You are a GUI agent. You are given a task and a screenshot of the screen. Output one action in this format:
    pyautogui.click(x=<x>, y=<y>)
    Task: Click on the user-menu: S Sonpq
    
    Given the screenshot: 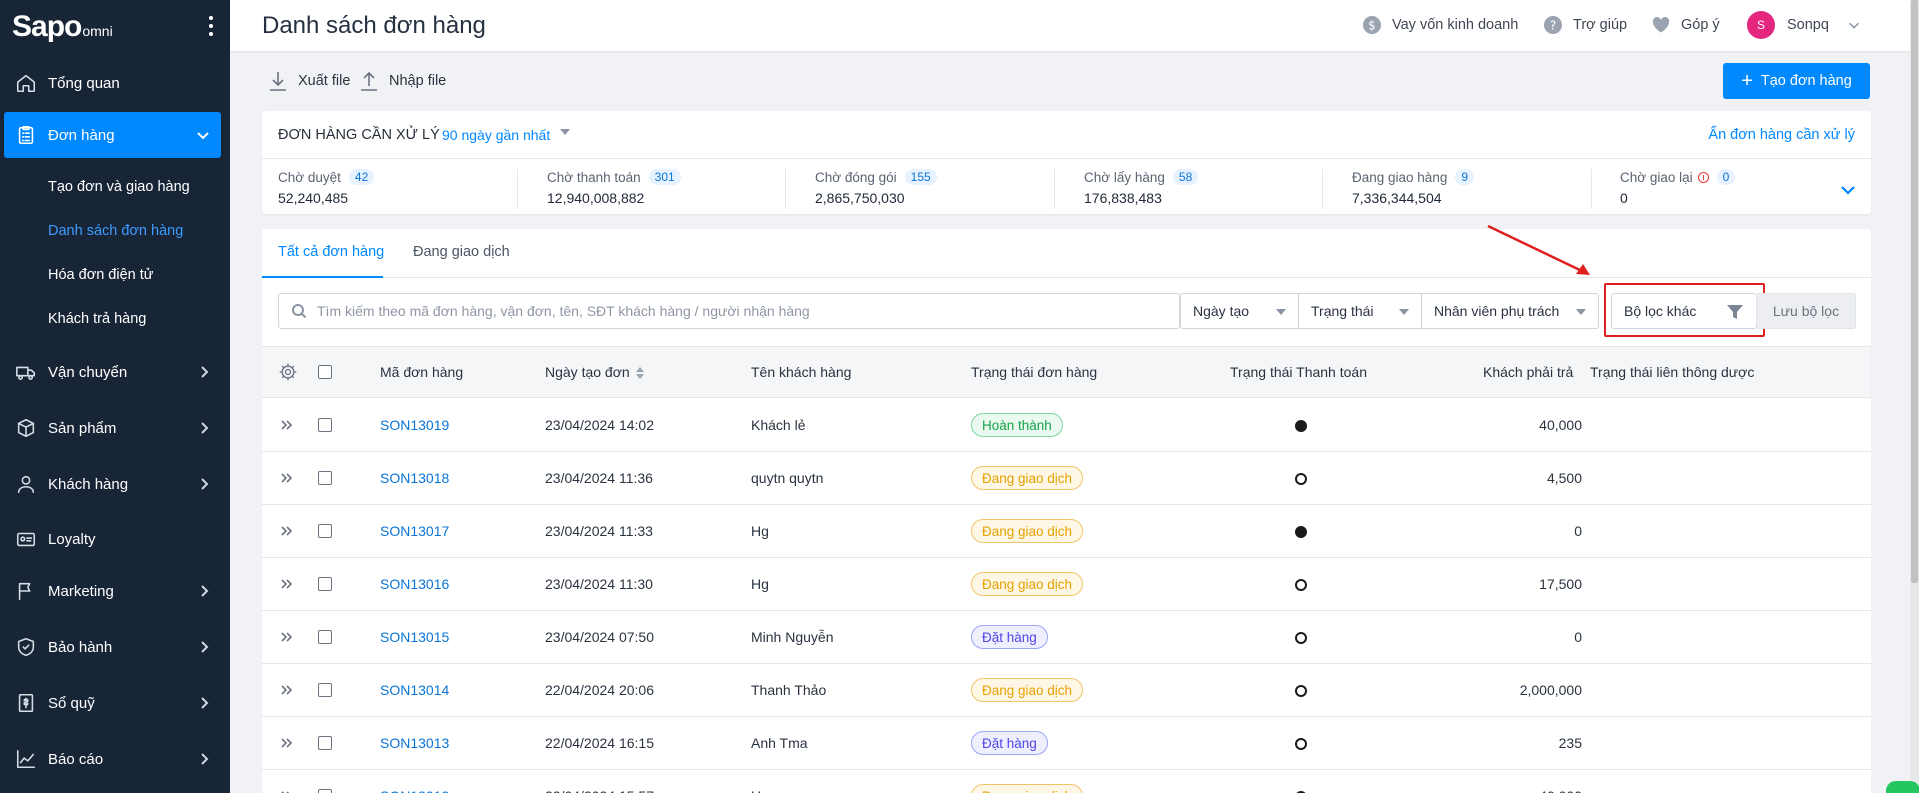 What is the action you would take?
    pyautogui.click(x=1804, y=25)
    